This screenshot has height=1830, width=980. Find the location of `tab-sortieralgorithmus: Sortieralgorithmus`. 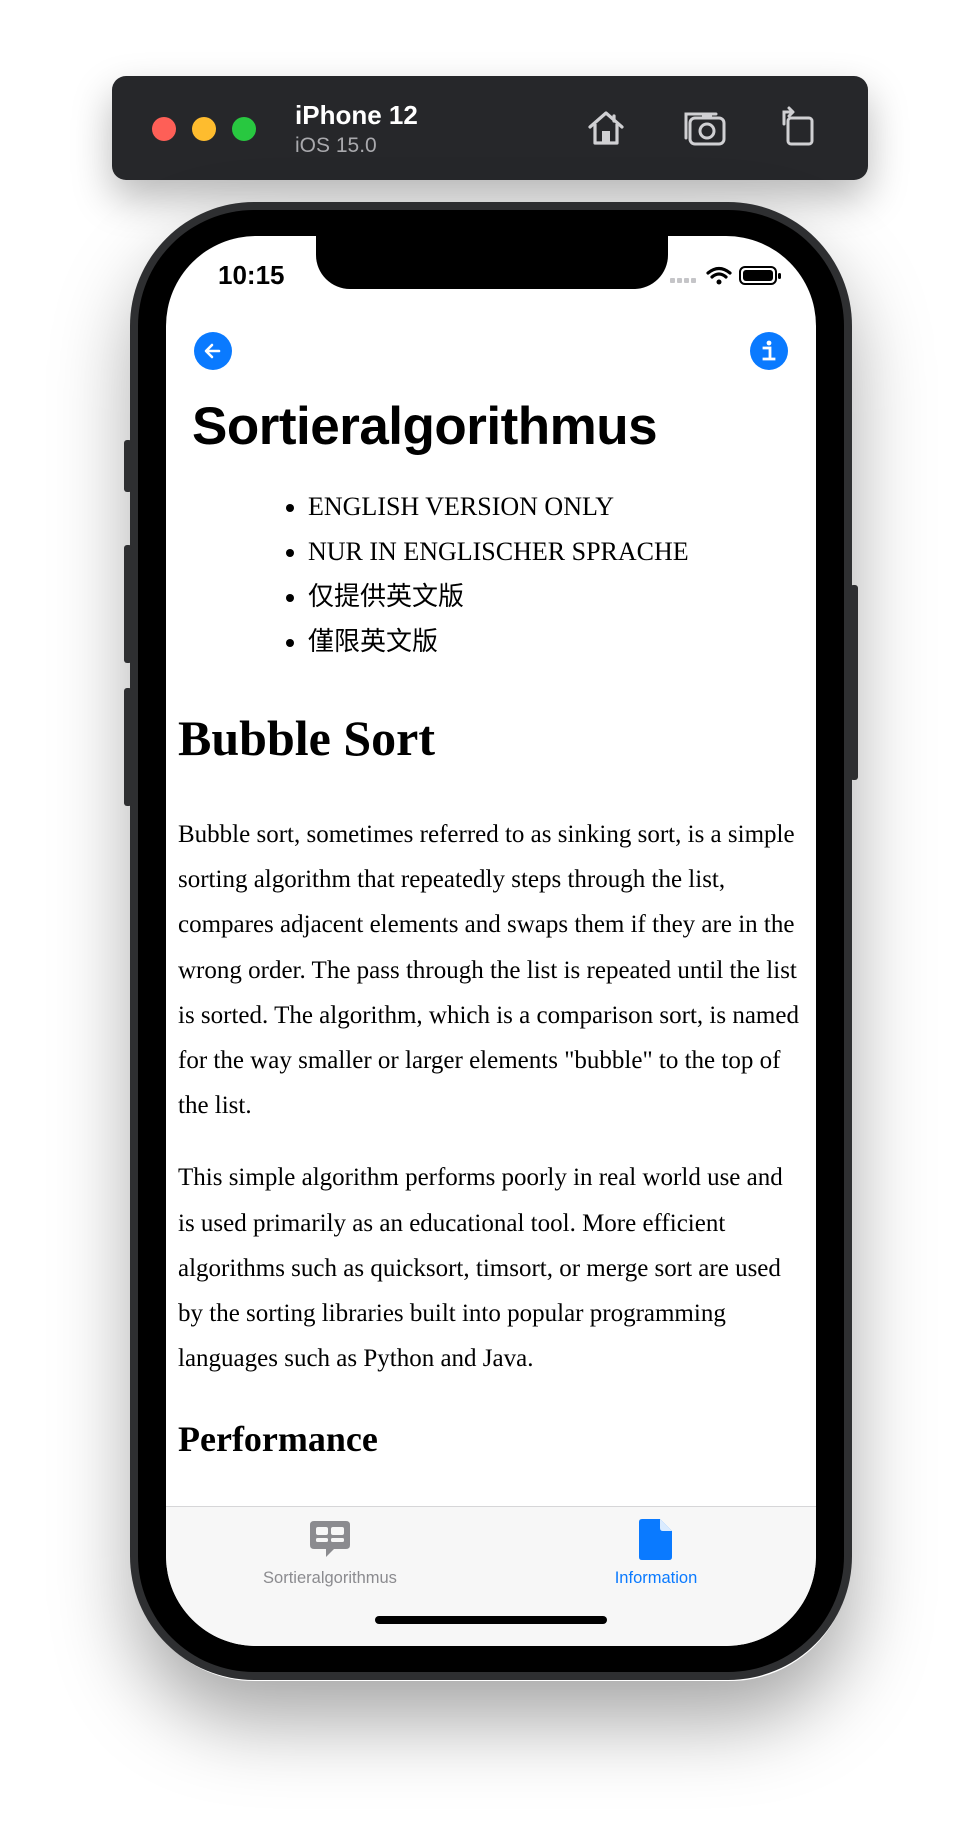

tab-sortieralgorithmus: Sortieralgorithmus is located at coordinates (330, 1552).